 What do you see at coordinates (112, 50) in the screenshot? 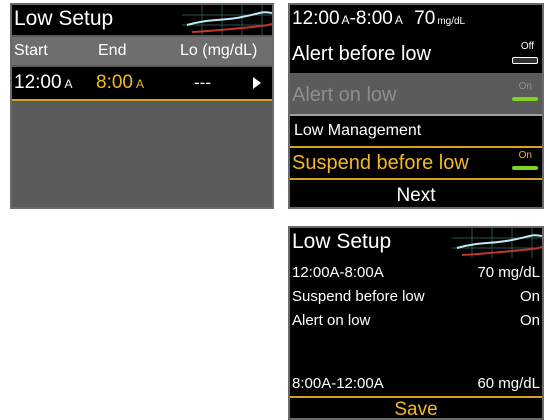
I see `end-header: End` at bounding box center [112, 50].